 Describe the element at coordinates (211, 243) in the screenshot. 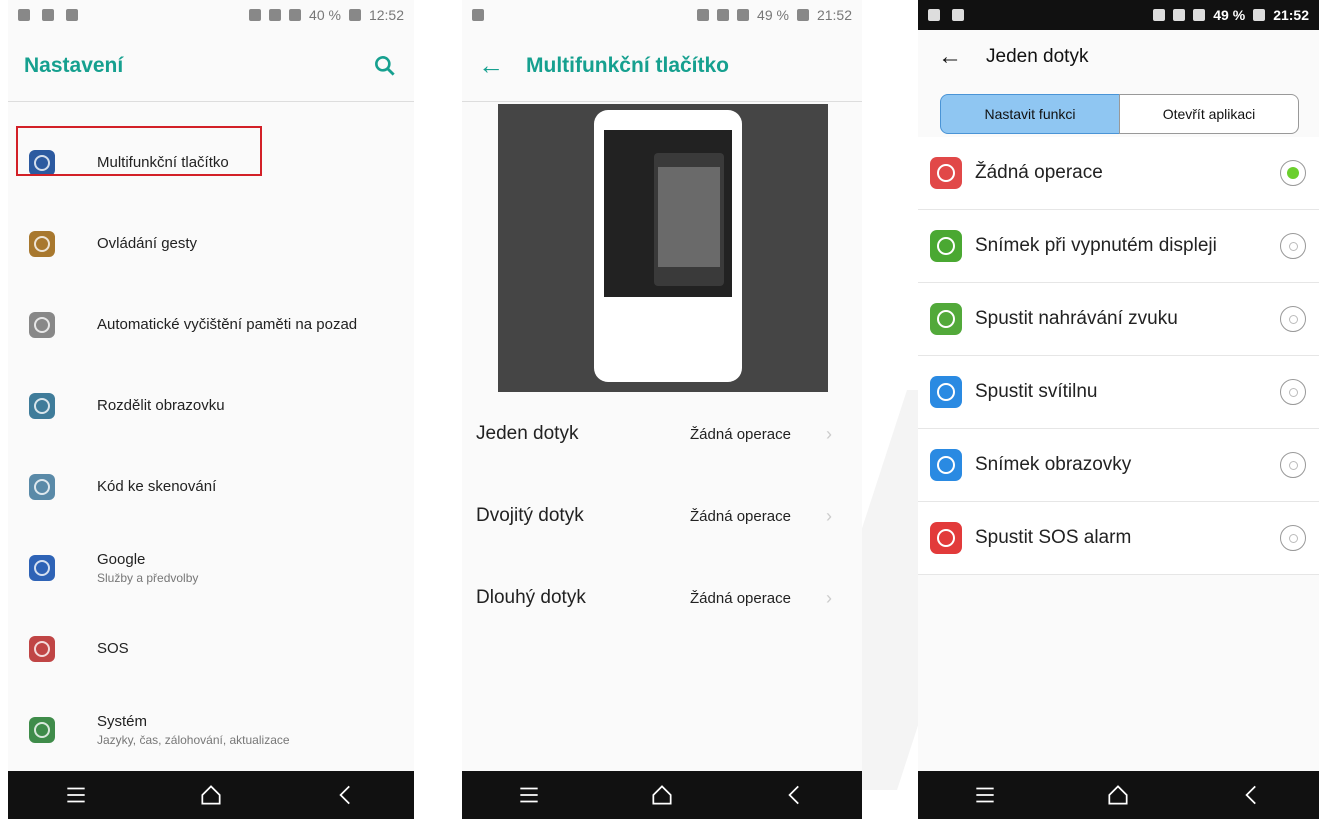

I see `settings-item: Ovládání gesty` at that location.